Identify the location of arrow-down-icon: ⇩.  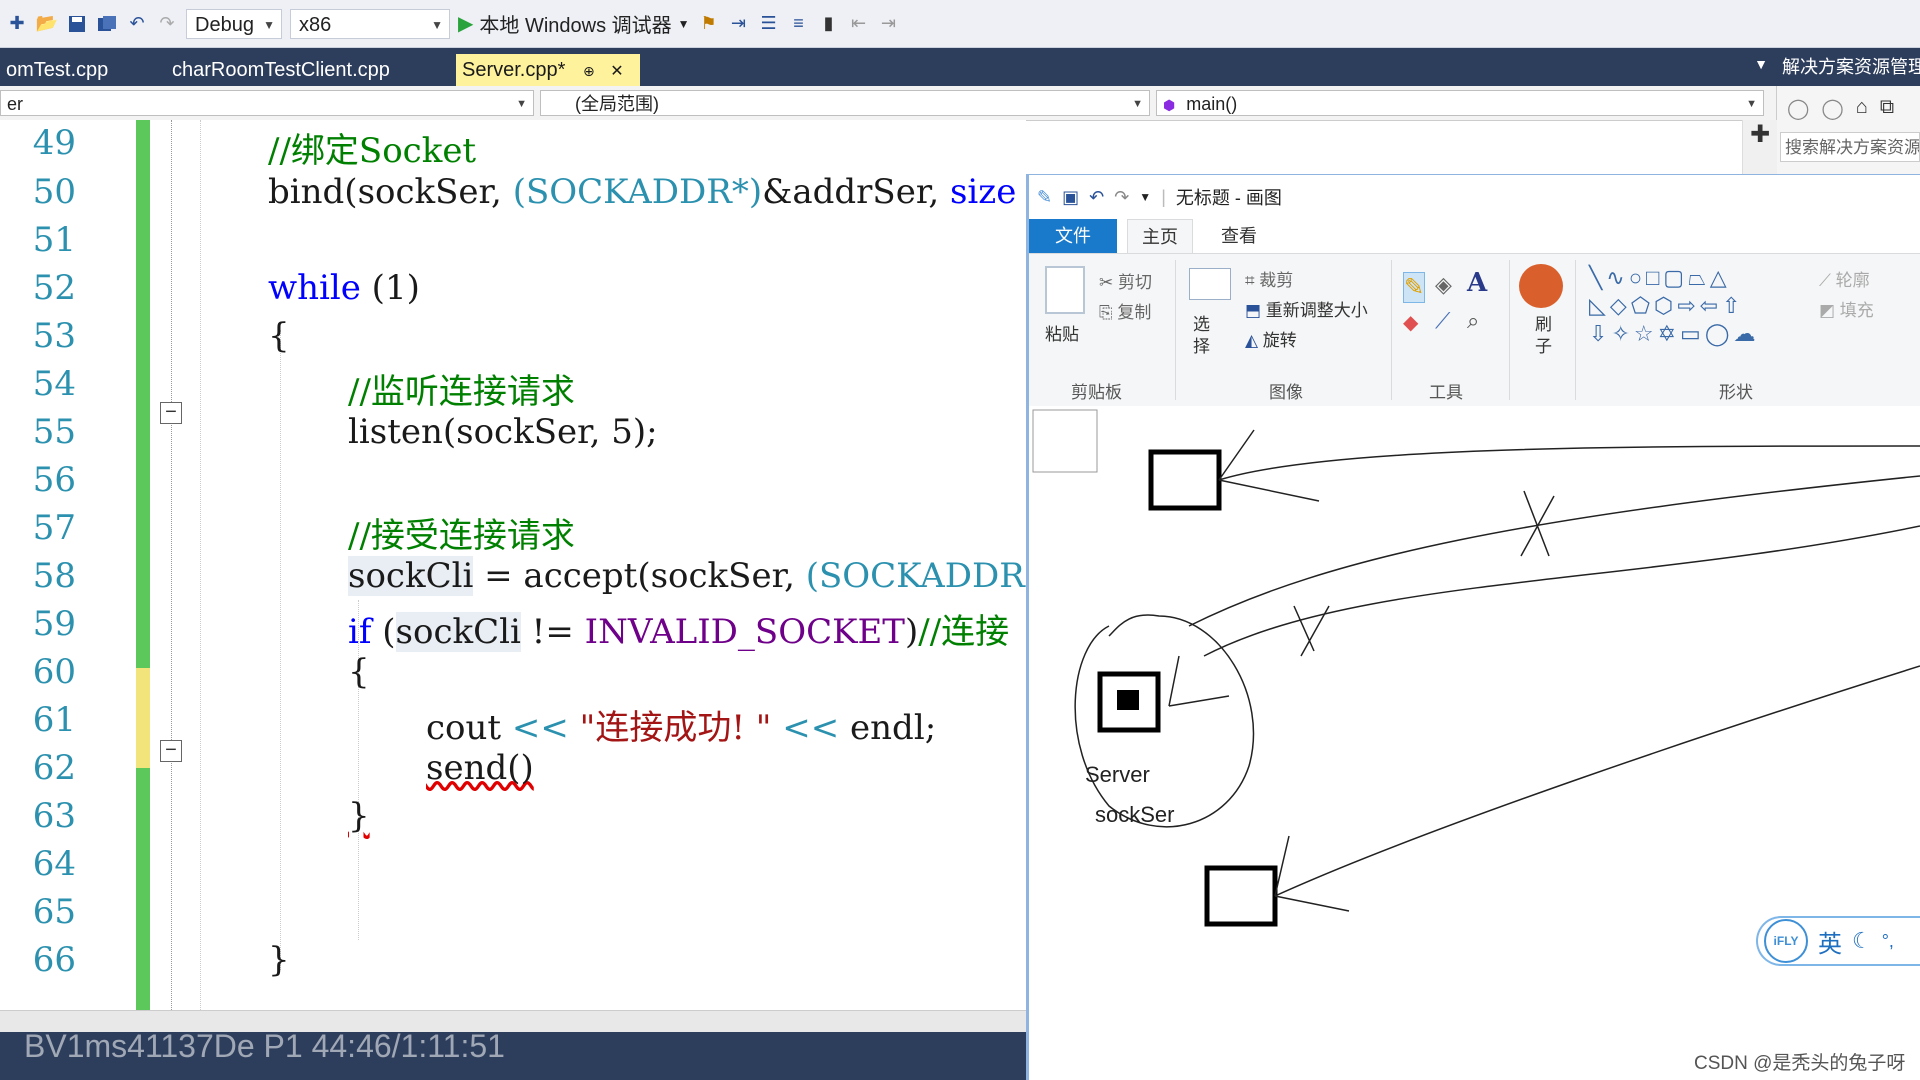
(1600, 333).